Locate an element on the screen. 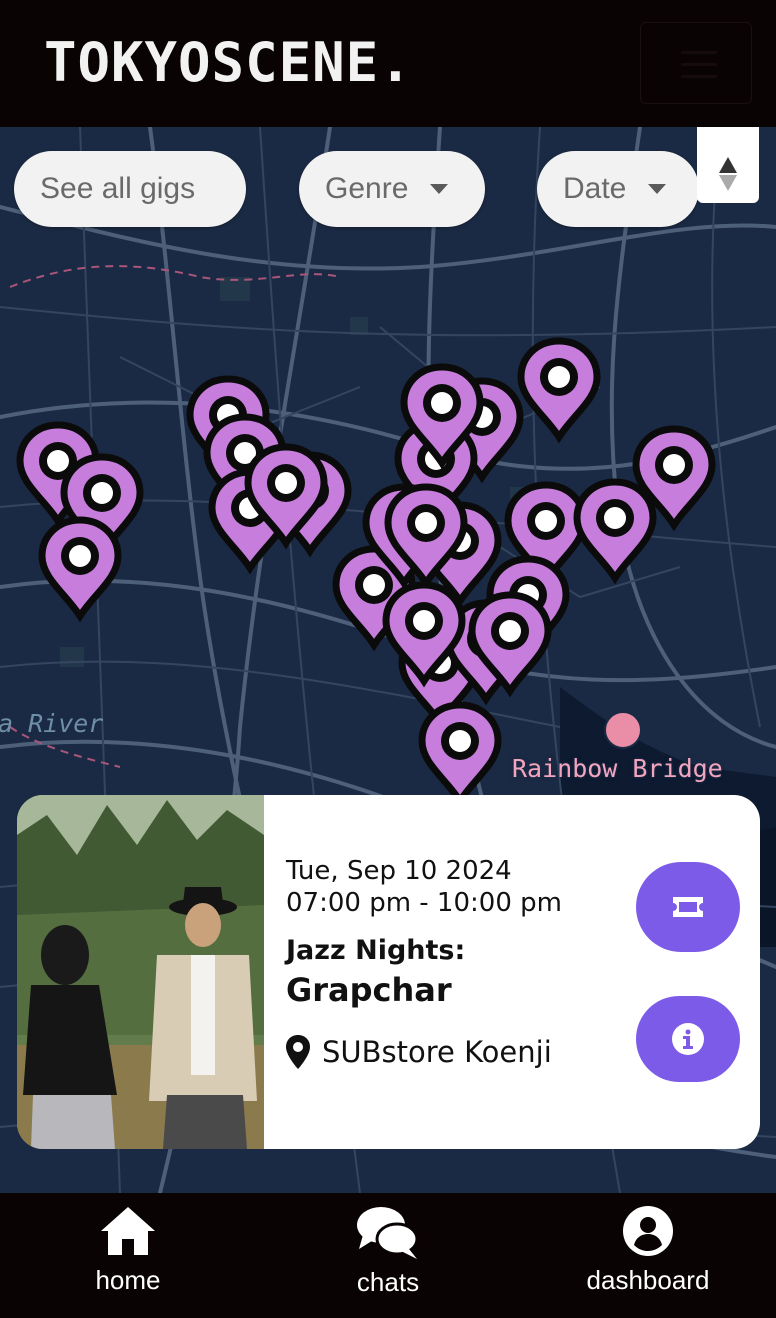 This screenshot has width=776, height=1318. venue-name: SUBstore Koenji is located at coordinates (437, 1052).